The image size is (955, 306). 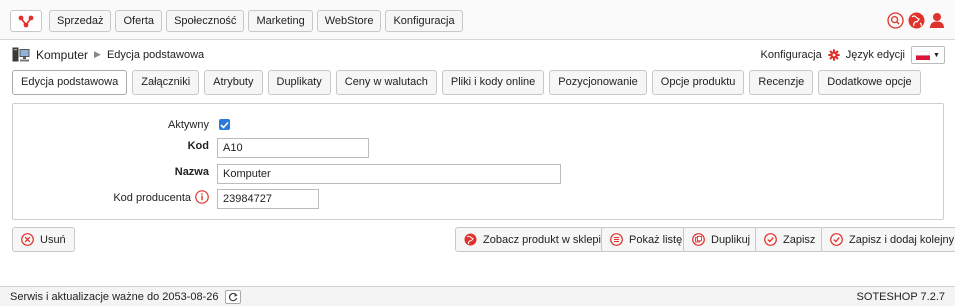 What do you see at coordinates (233, 82) in the screenshot?
I see `tab-atrybuty: Atrybuty` at bounding box center [233, 82].